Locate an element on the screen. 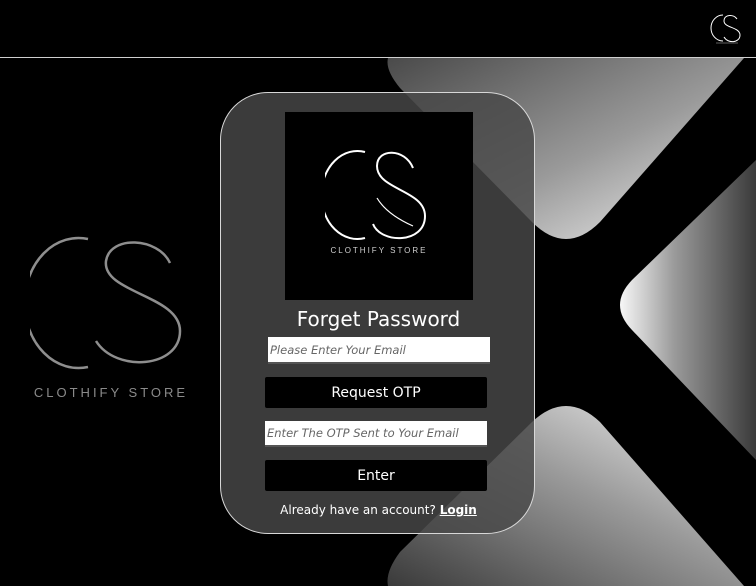 The width and height of the screenshot is (756, 586). card-brand-name: CLOTHIFY STORE is located at coordinates (379, 250).